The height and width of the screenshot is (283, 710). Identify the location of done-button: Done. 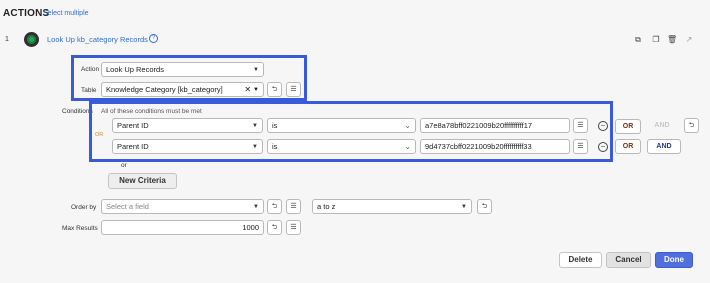
(674, 260).